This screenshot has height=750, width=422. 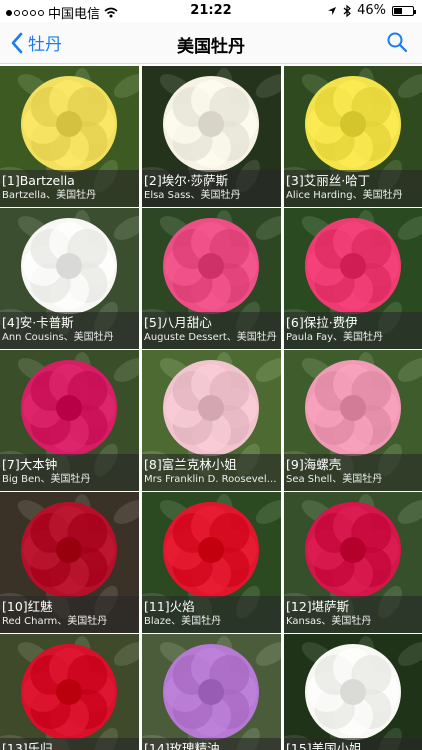 What do you see at coordinates (38, 322) in the screenshot?
I see `tile-title: [4]安·卡普斯` at bounding box center [38, 322].